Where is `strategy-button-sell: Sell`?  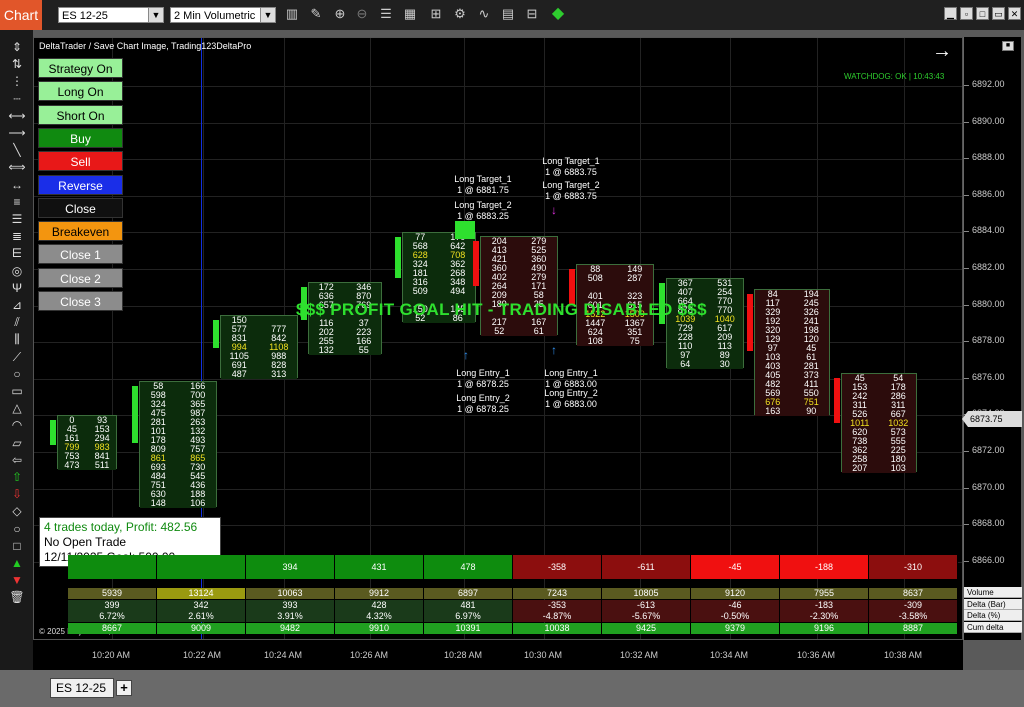 strategy-button-sell: Sell is located at coordinates (80, 161).